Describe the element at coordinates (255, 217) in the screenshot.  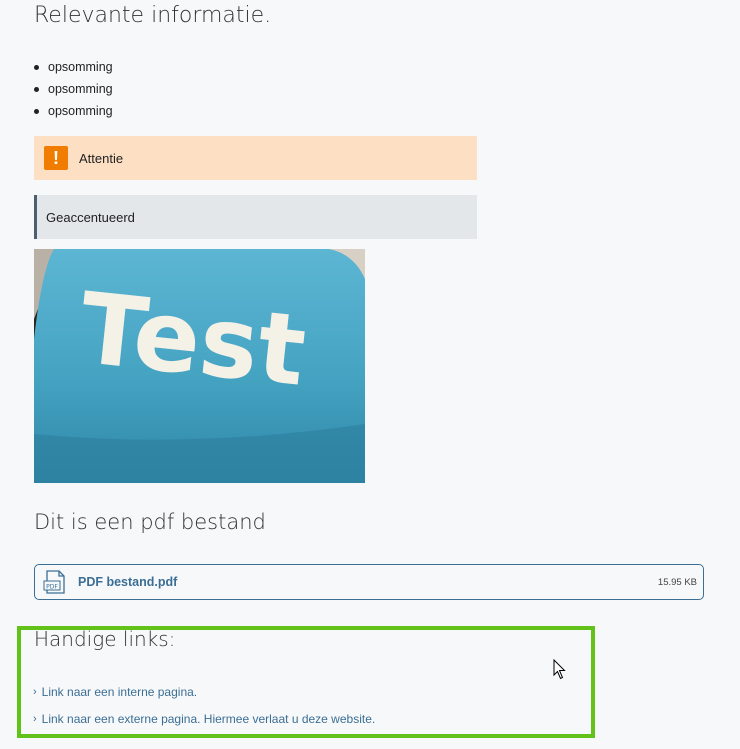
I see `accent-box: Geaccentueerd` at that location.